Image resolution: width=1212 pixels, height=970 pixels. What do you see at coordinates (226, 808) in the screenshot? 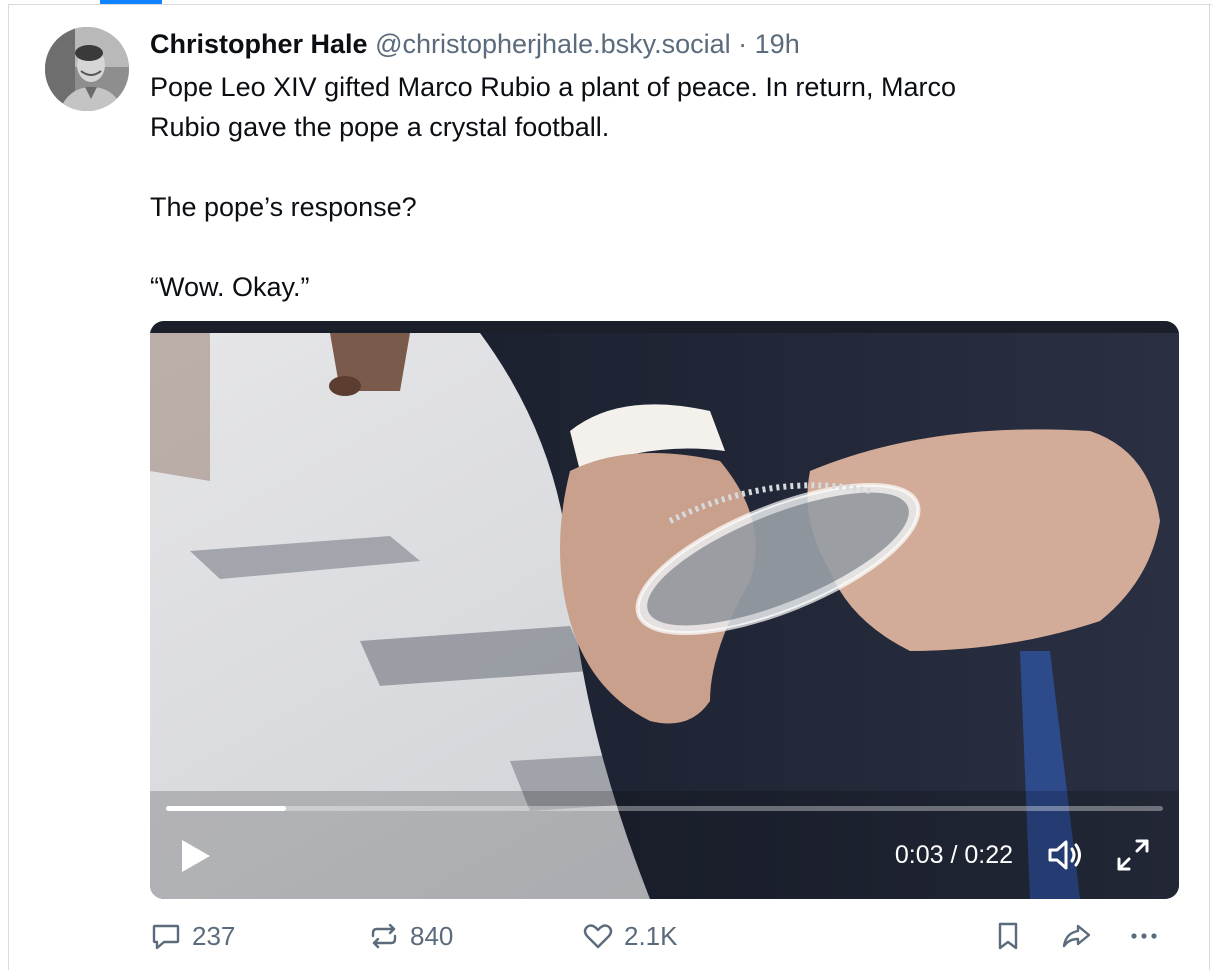
I see `video-progress-fill` at bounding box center [226, 808].